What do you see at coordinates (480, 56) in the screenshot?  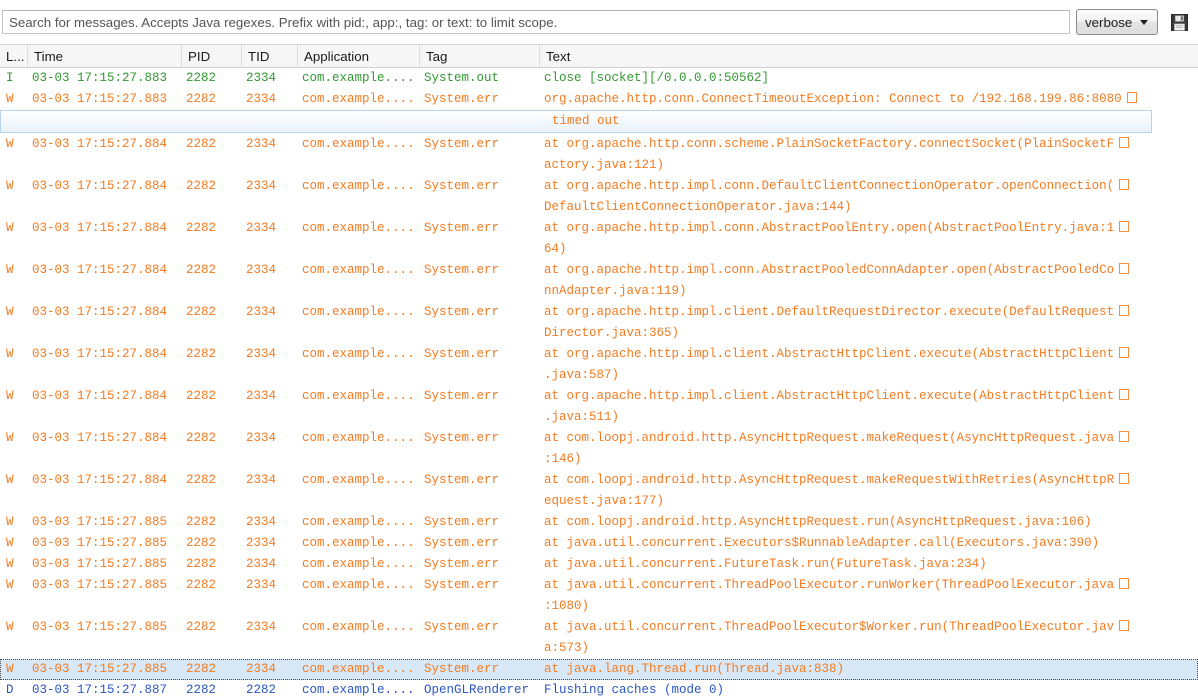 I see `column-header-tag: Tag` at bounding box center [480, 56].